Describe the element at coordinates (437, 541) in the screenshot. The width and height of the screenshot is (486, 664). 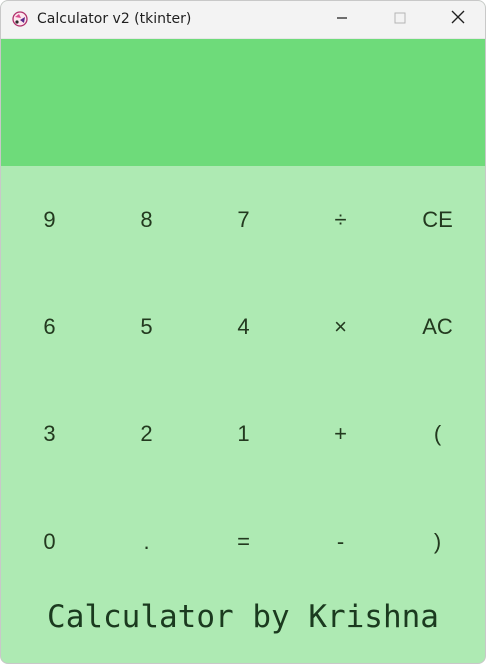
I see `key-close-paren: )` at that location.